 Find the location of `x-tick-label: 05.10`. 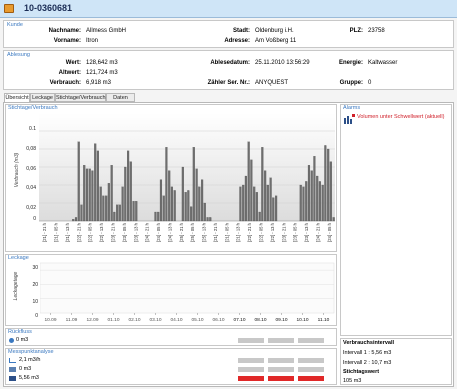

x-tick-label: 05.10 is located at coordinates (197, 320).